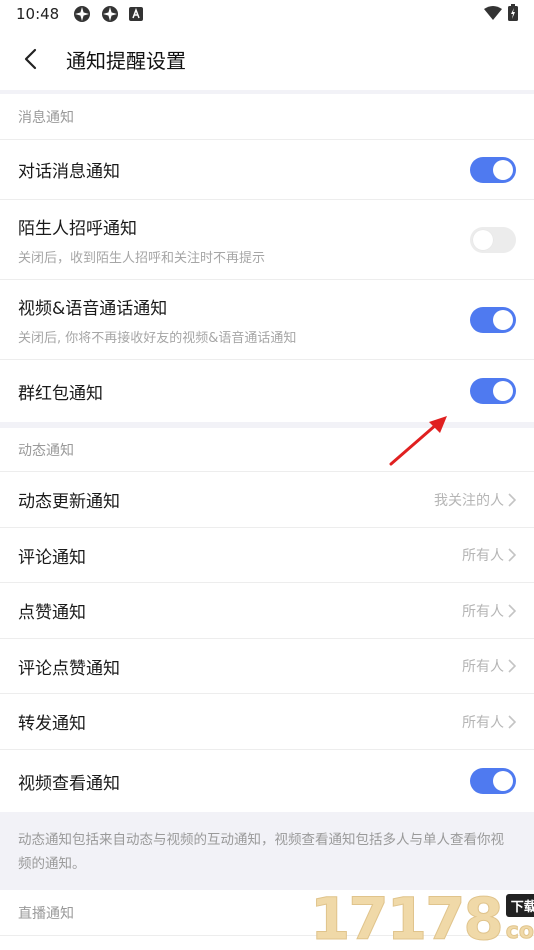 Image resolution: width=534 pixels, height=950 pixels. Describe the element at coordinates (52, 557) in the screenshot. I see `row-title: 评论通知` at that location.